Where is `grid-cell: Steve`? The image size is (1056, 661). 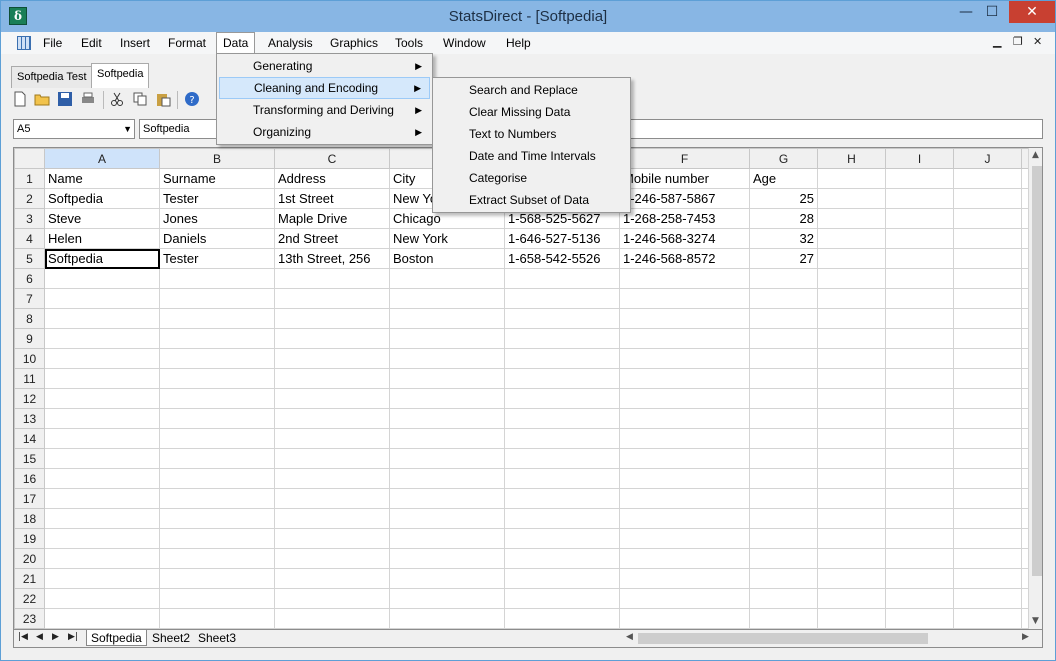
grid-cell: Steve is located at coordinates (102, 218).